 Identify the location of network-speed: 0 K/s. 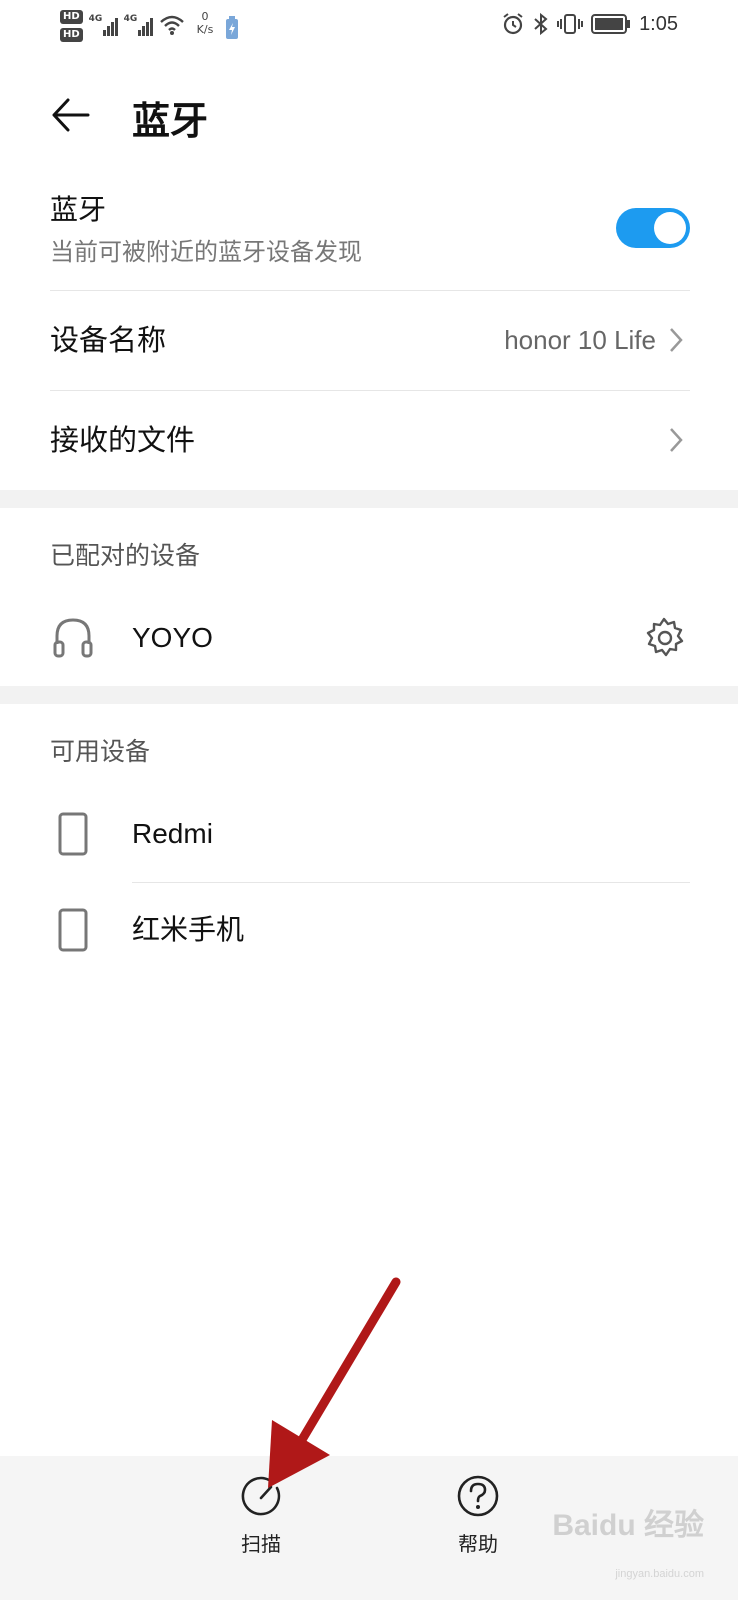
(205, 23).